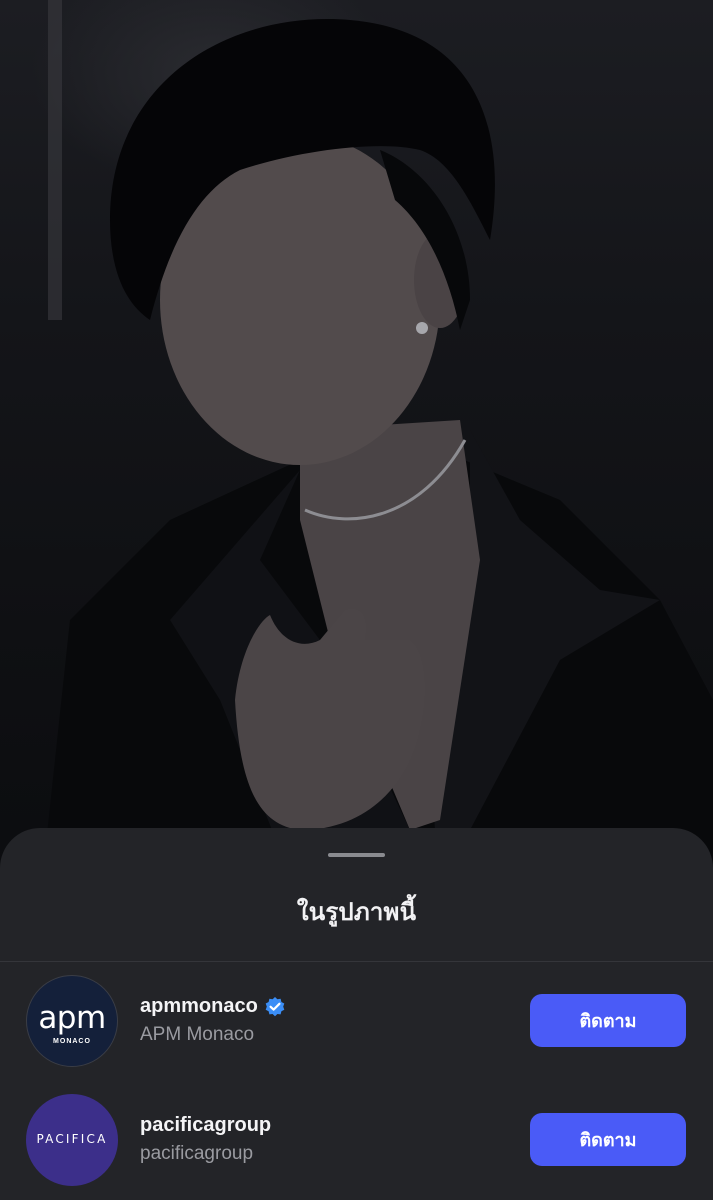 This screenshot has width=713, height=1200. I want to click on pacifica-logo: PACIFICA, so click(72, 1139).